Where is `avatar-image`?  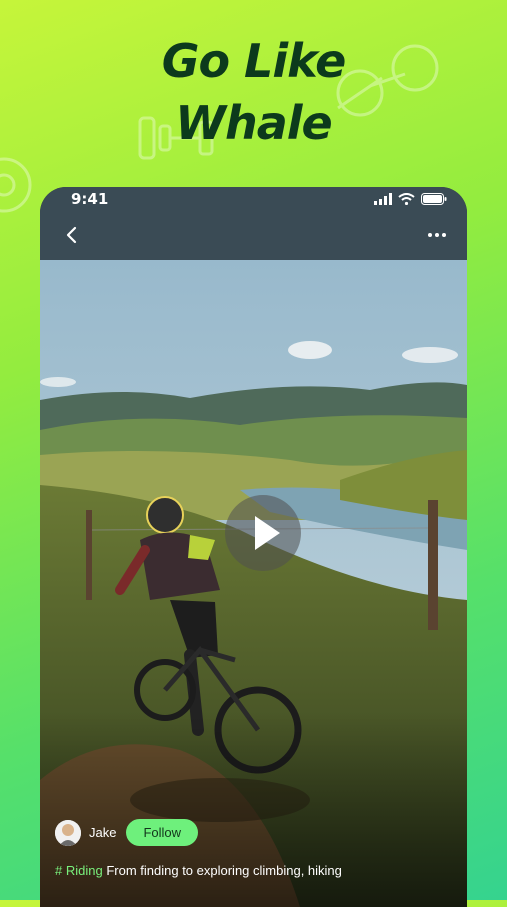 avatar-image is located at coordinates (68, 832).